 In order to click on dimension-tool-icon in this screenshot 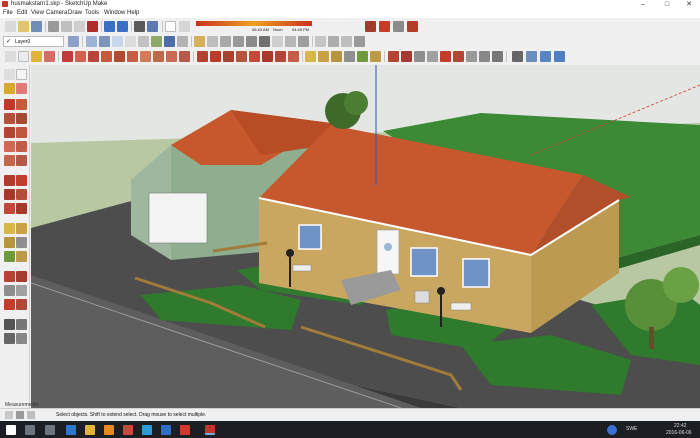, I will do `click(21, 228)`.